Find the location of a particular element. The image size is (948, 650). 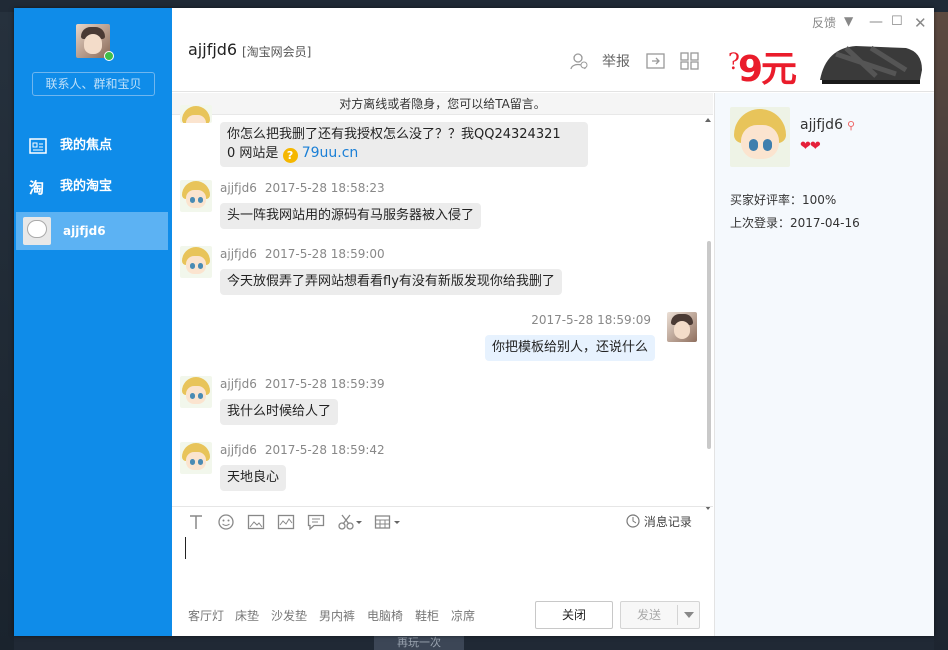

suggestion-link: 男内裤 is located at coordinates (337, 615).